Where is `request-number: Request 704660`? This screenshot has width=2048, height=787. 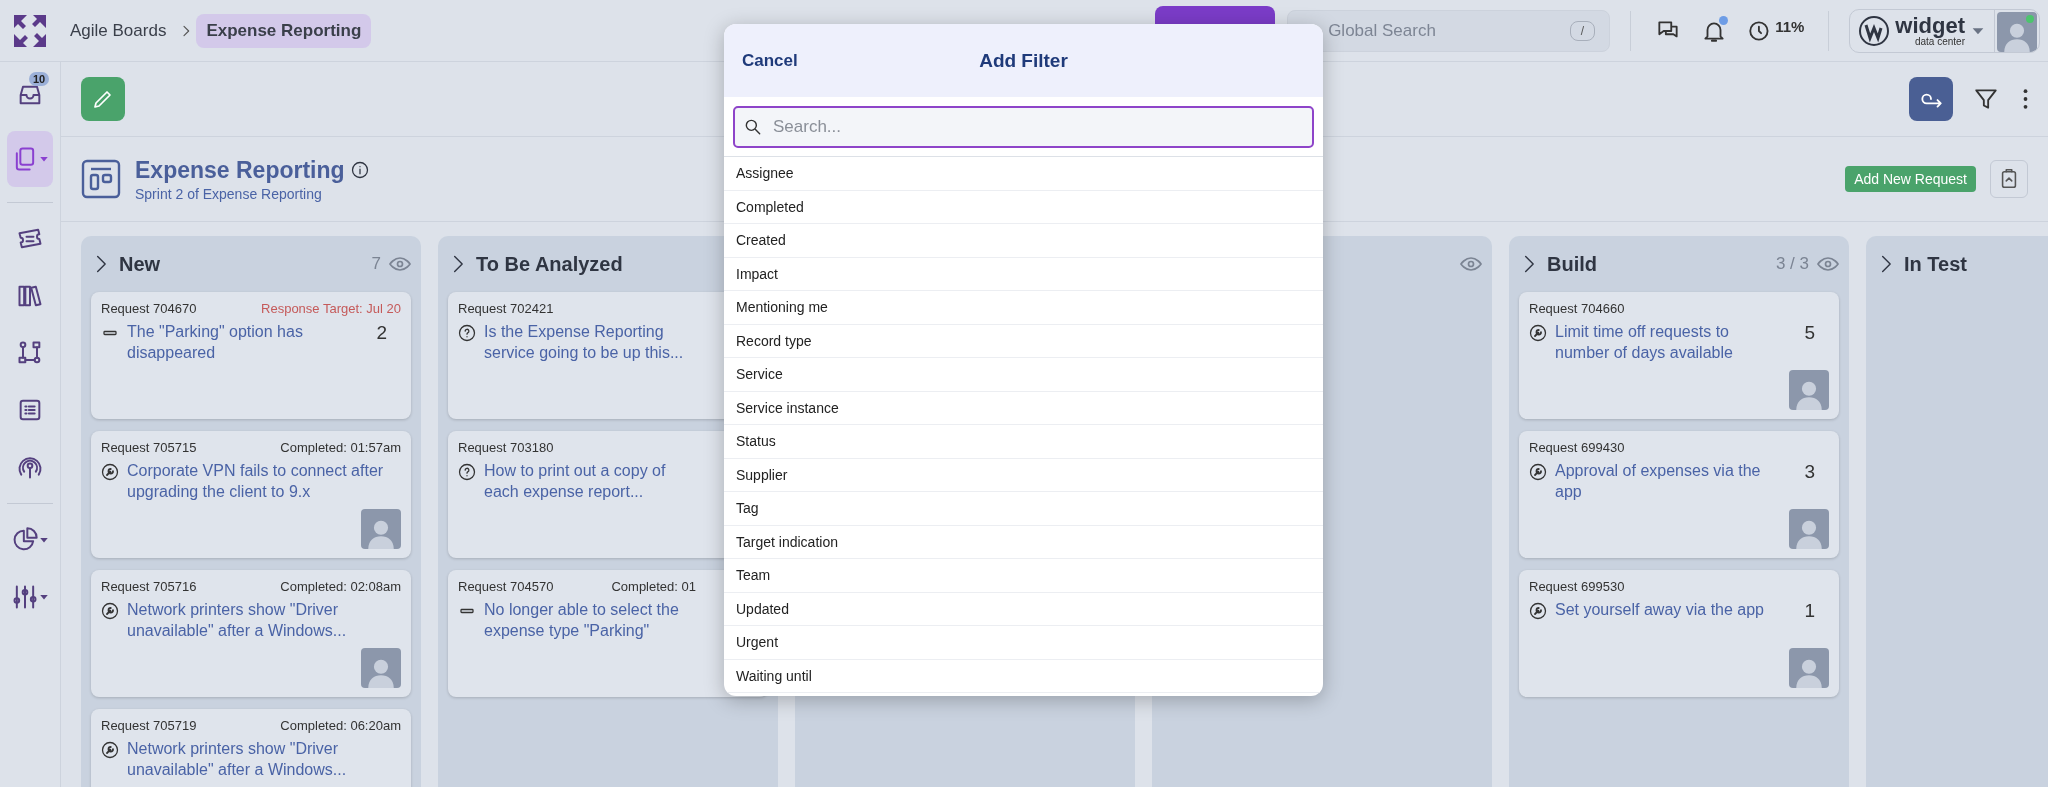 request-number: Request 704660 is located at coordinates (1577, 308).